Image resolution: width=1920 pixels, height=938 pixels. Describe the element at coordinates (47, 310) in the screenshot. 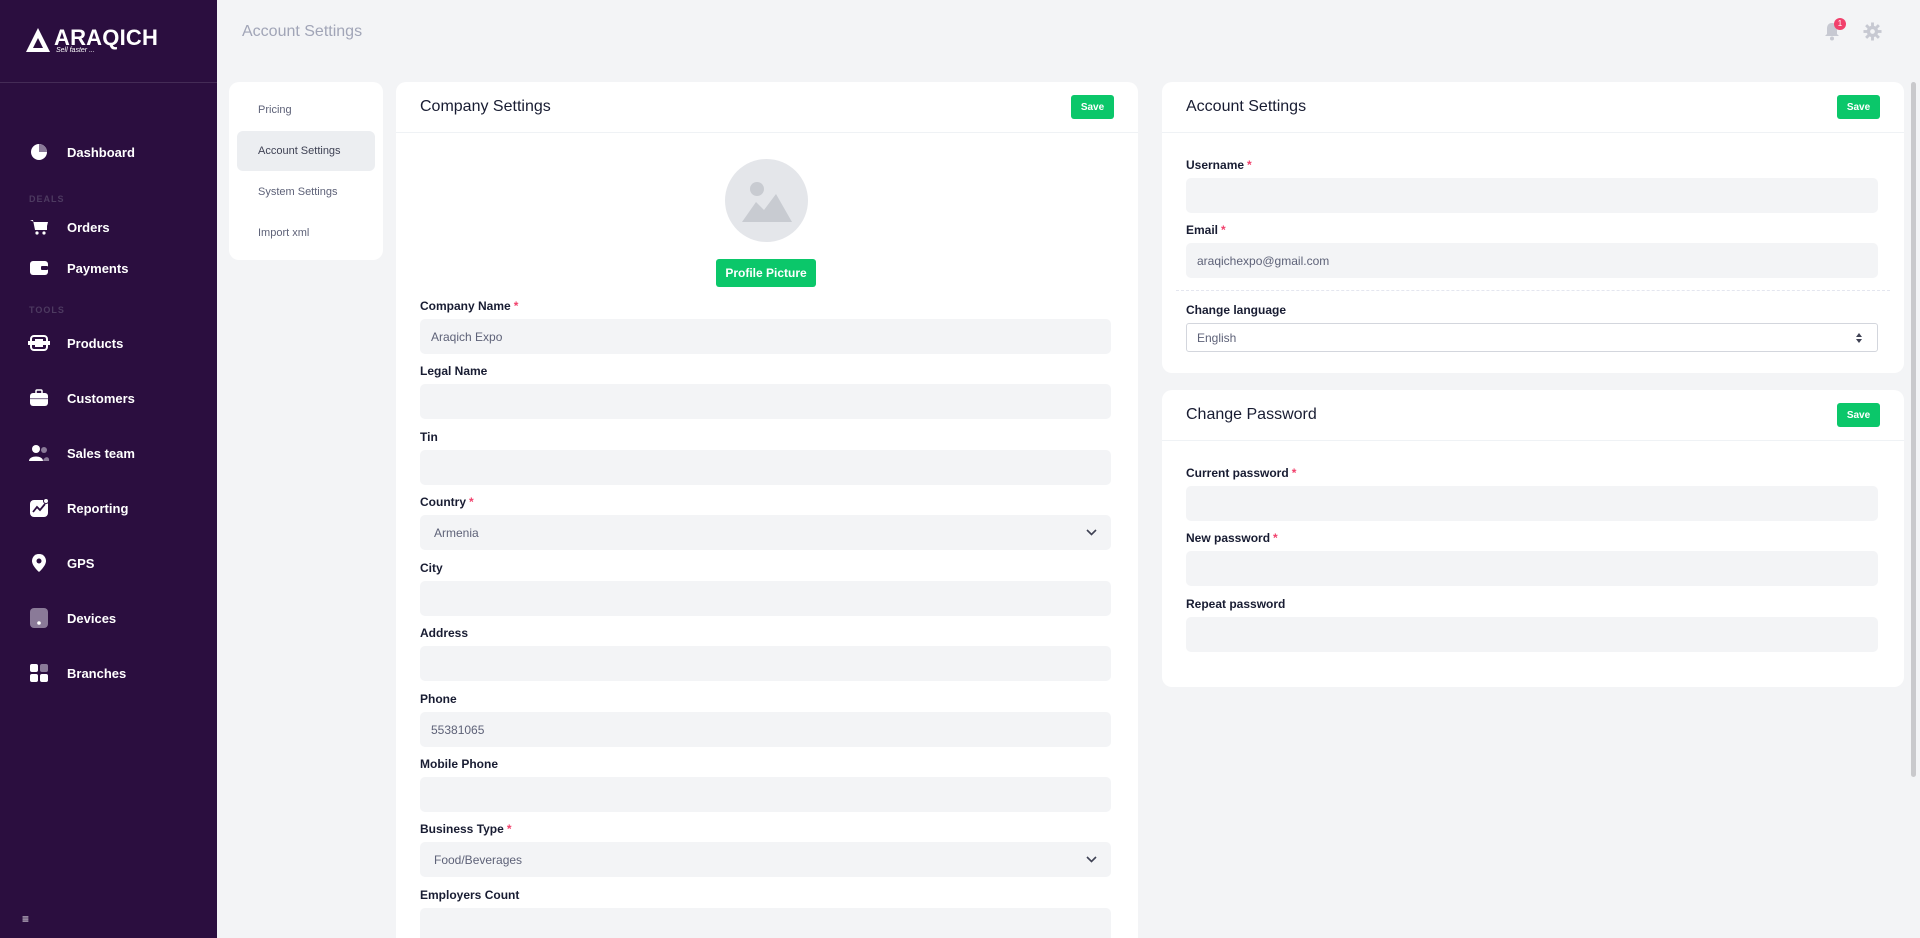

I see `section-label-tools: TOOLS` at that location.